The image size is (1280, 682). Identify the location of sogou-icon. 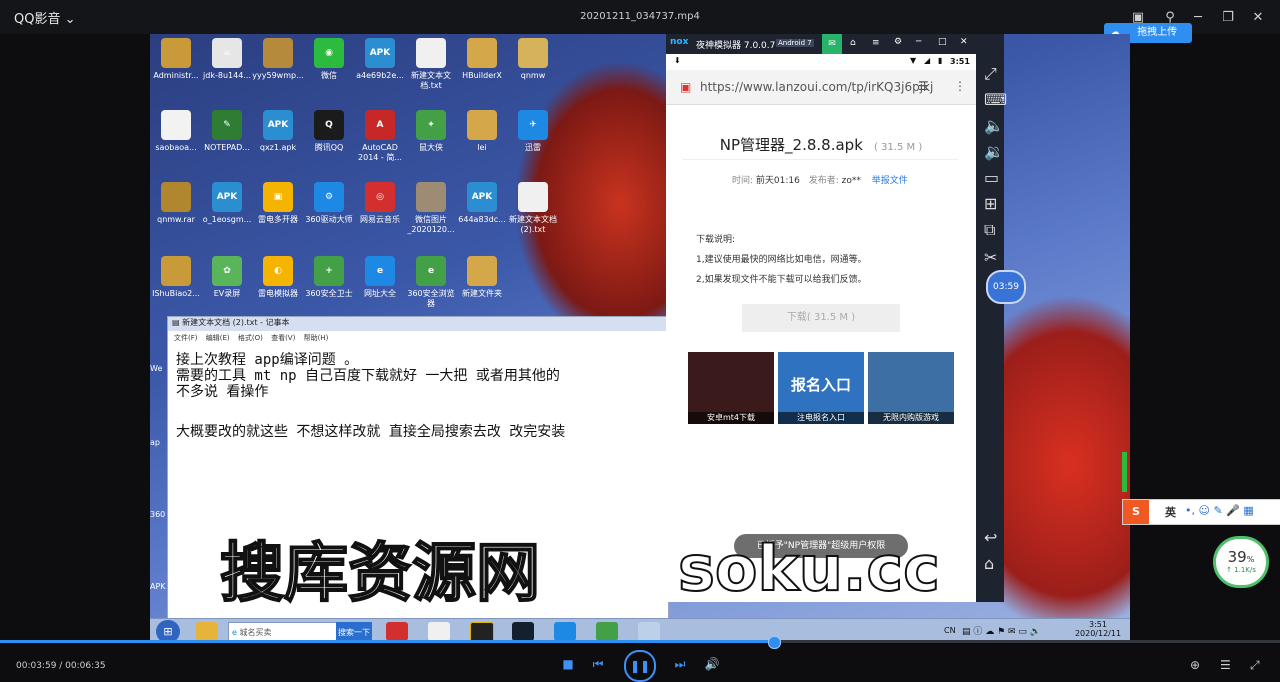
(565, 631).